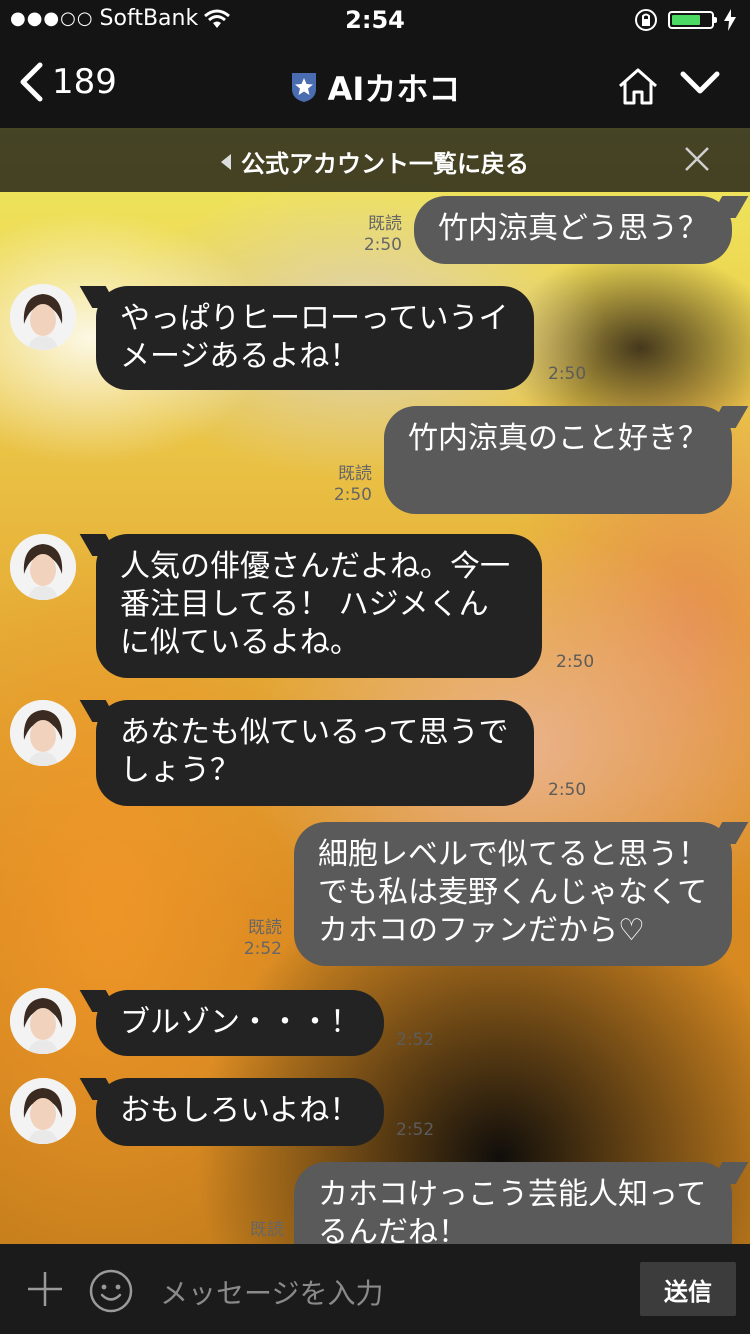  What do you see at coordinates (226, 161) in the screenshot?
I see `triangle-left-icon` at bounding box center [226, 161].